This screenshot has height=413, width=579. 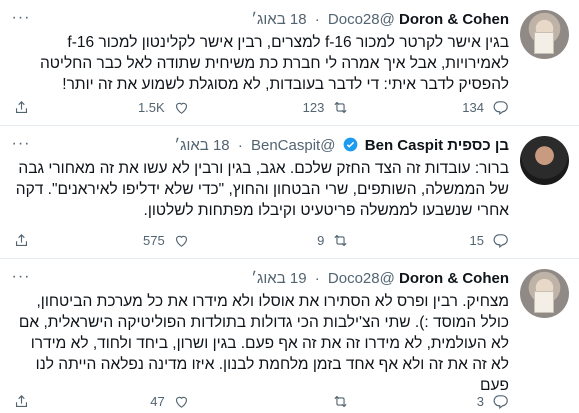 What do you see at coordinates (480, 401) in the screenshot?
I see `reply-count: 3` at bounding box center [480, 401].